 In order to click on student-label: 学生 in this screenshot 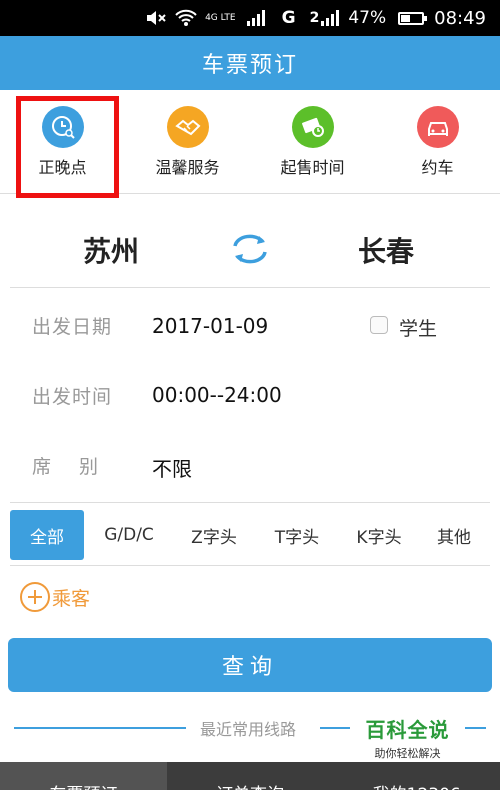, I will do `click(418, 329)`.